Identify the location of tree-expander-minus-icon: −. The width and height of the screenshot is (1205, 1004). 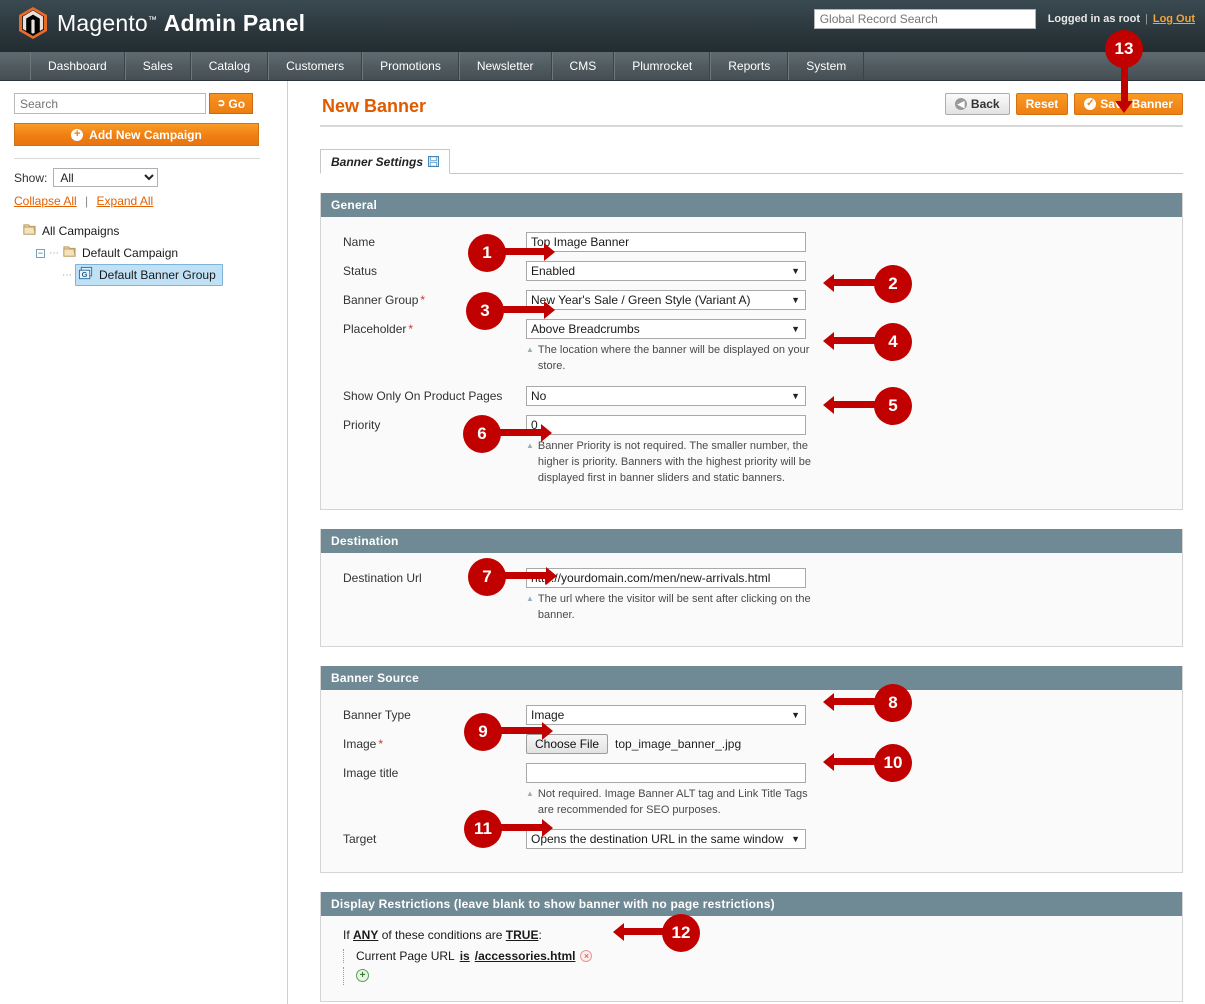
(40, 253).